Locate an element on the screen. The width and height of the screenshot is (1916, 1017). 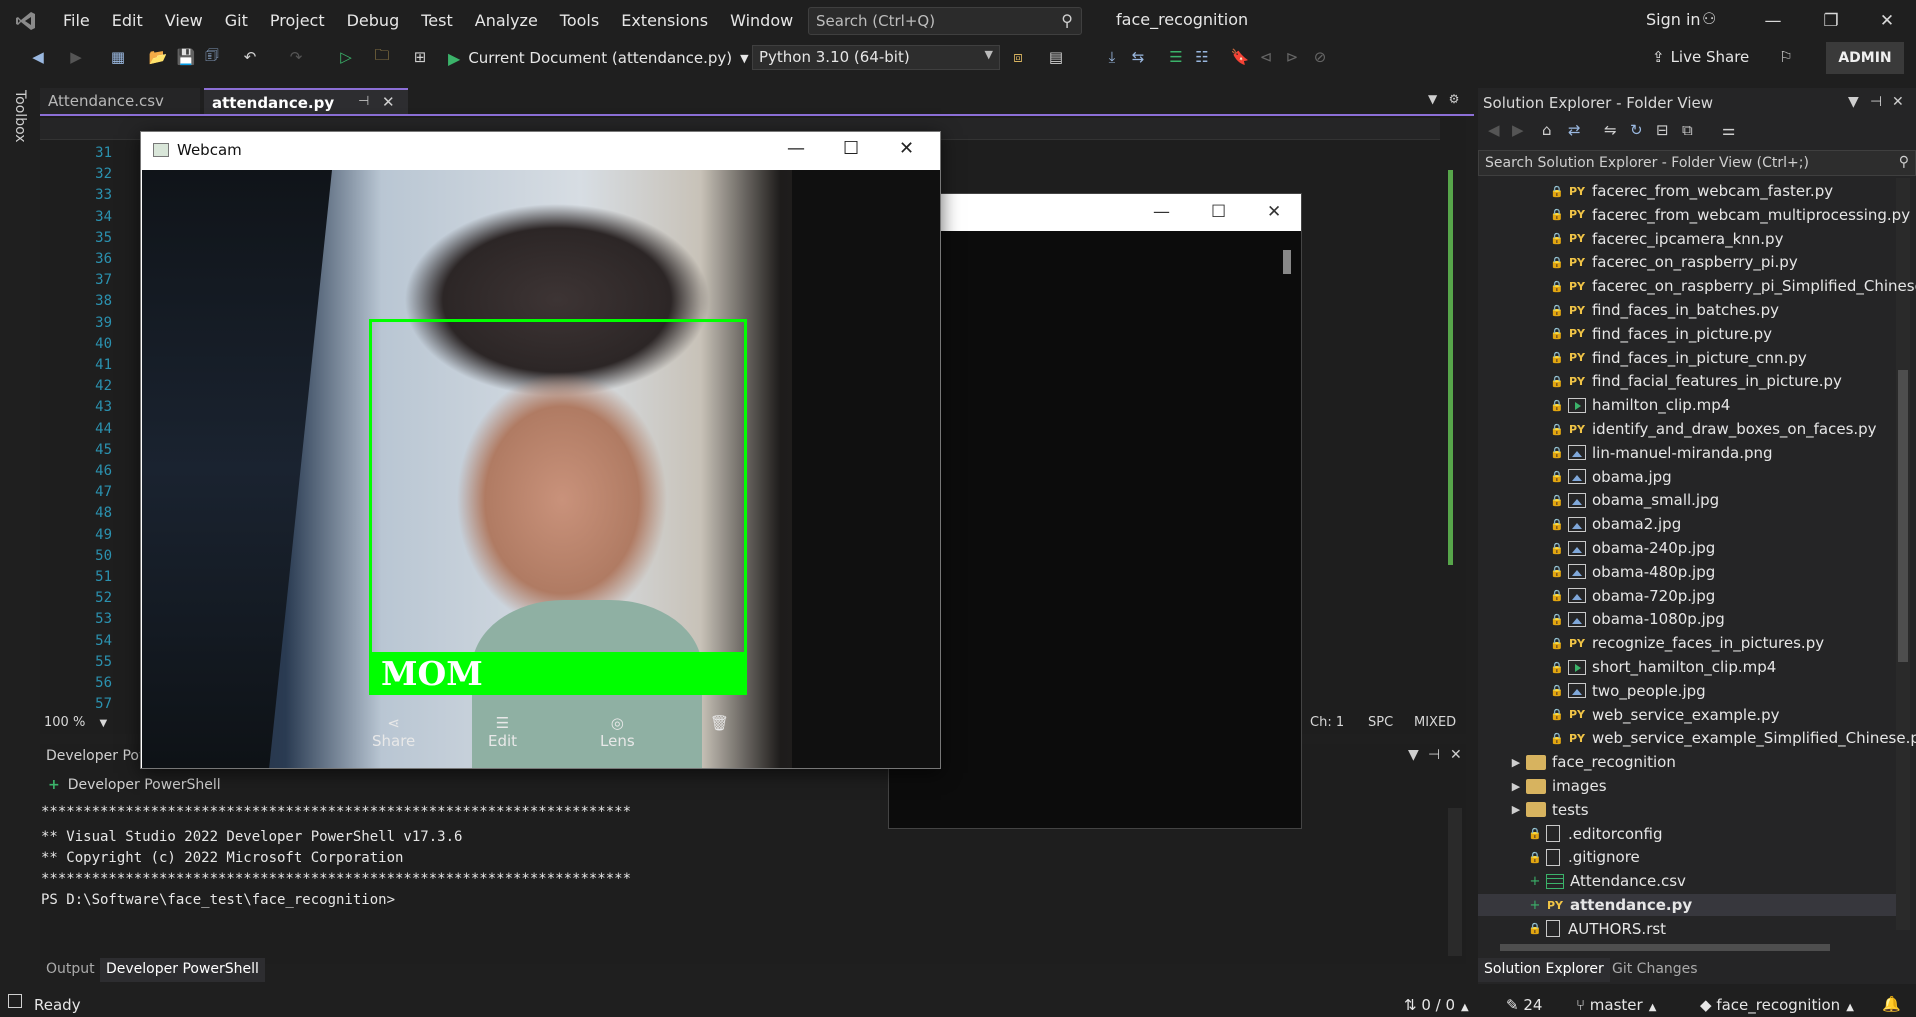
source-control-changes: ⇅ 0 / 0 ▲ is located at coordinates (1436, 1005).